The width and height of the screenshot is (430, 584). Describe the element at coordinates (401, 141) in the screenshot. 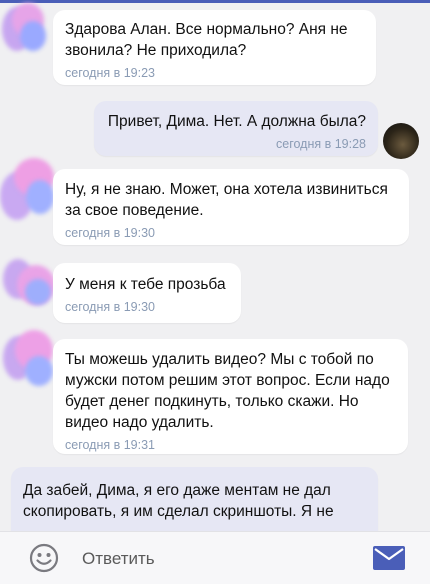

I see `my-avatar` at that location.